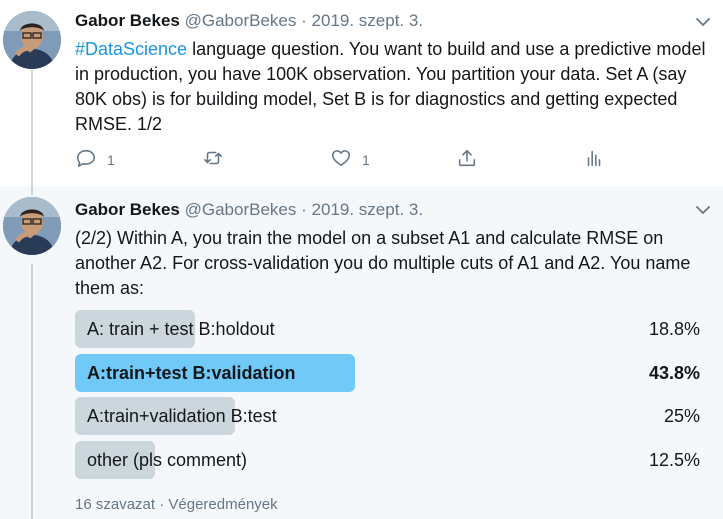 The height and width of the screenshot is (519, 723). Describe the element at coordinates (387, 373) in the screenshot. I see `poll-option: A:train+test B:validation 43.8%` at that location.